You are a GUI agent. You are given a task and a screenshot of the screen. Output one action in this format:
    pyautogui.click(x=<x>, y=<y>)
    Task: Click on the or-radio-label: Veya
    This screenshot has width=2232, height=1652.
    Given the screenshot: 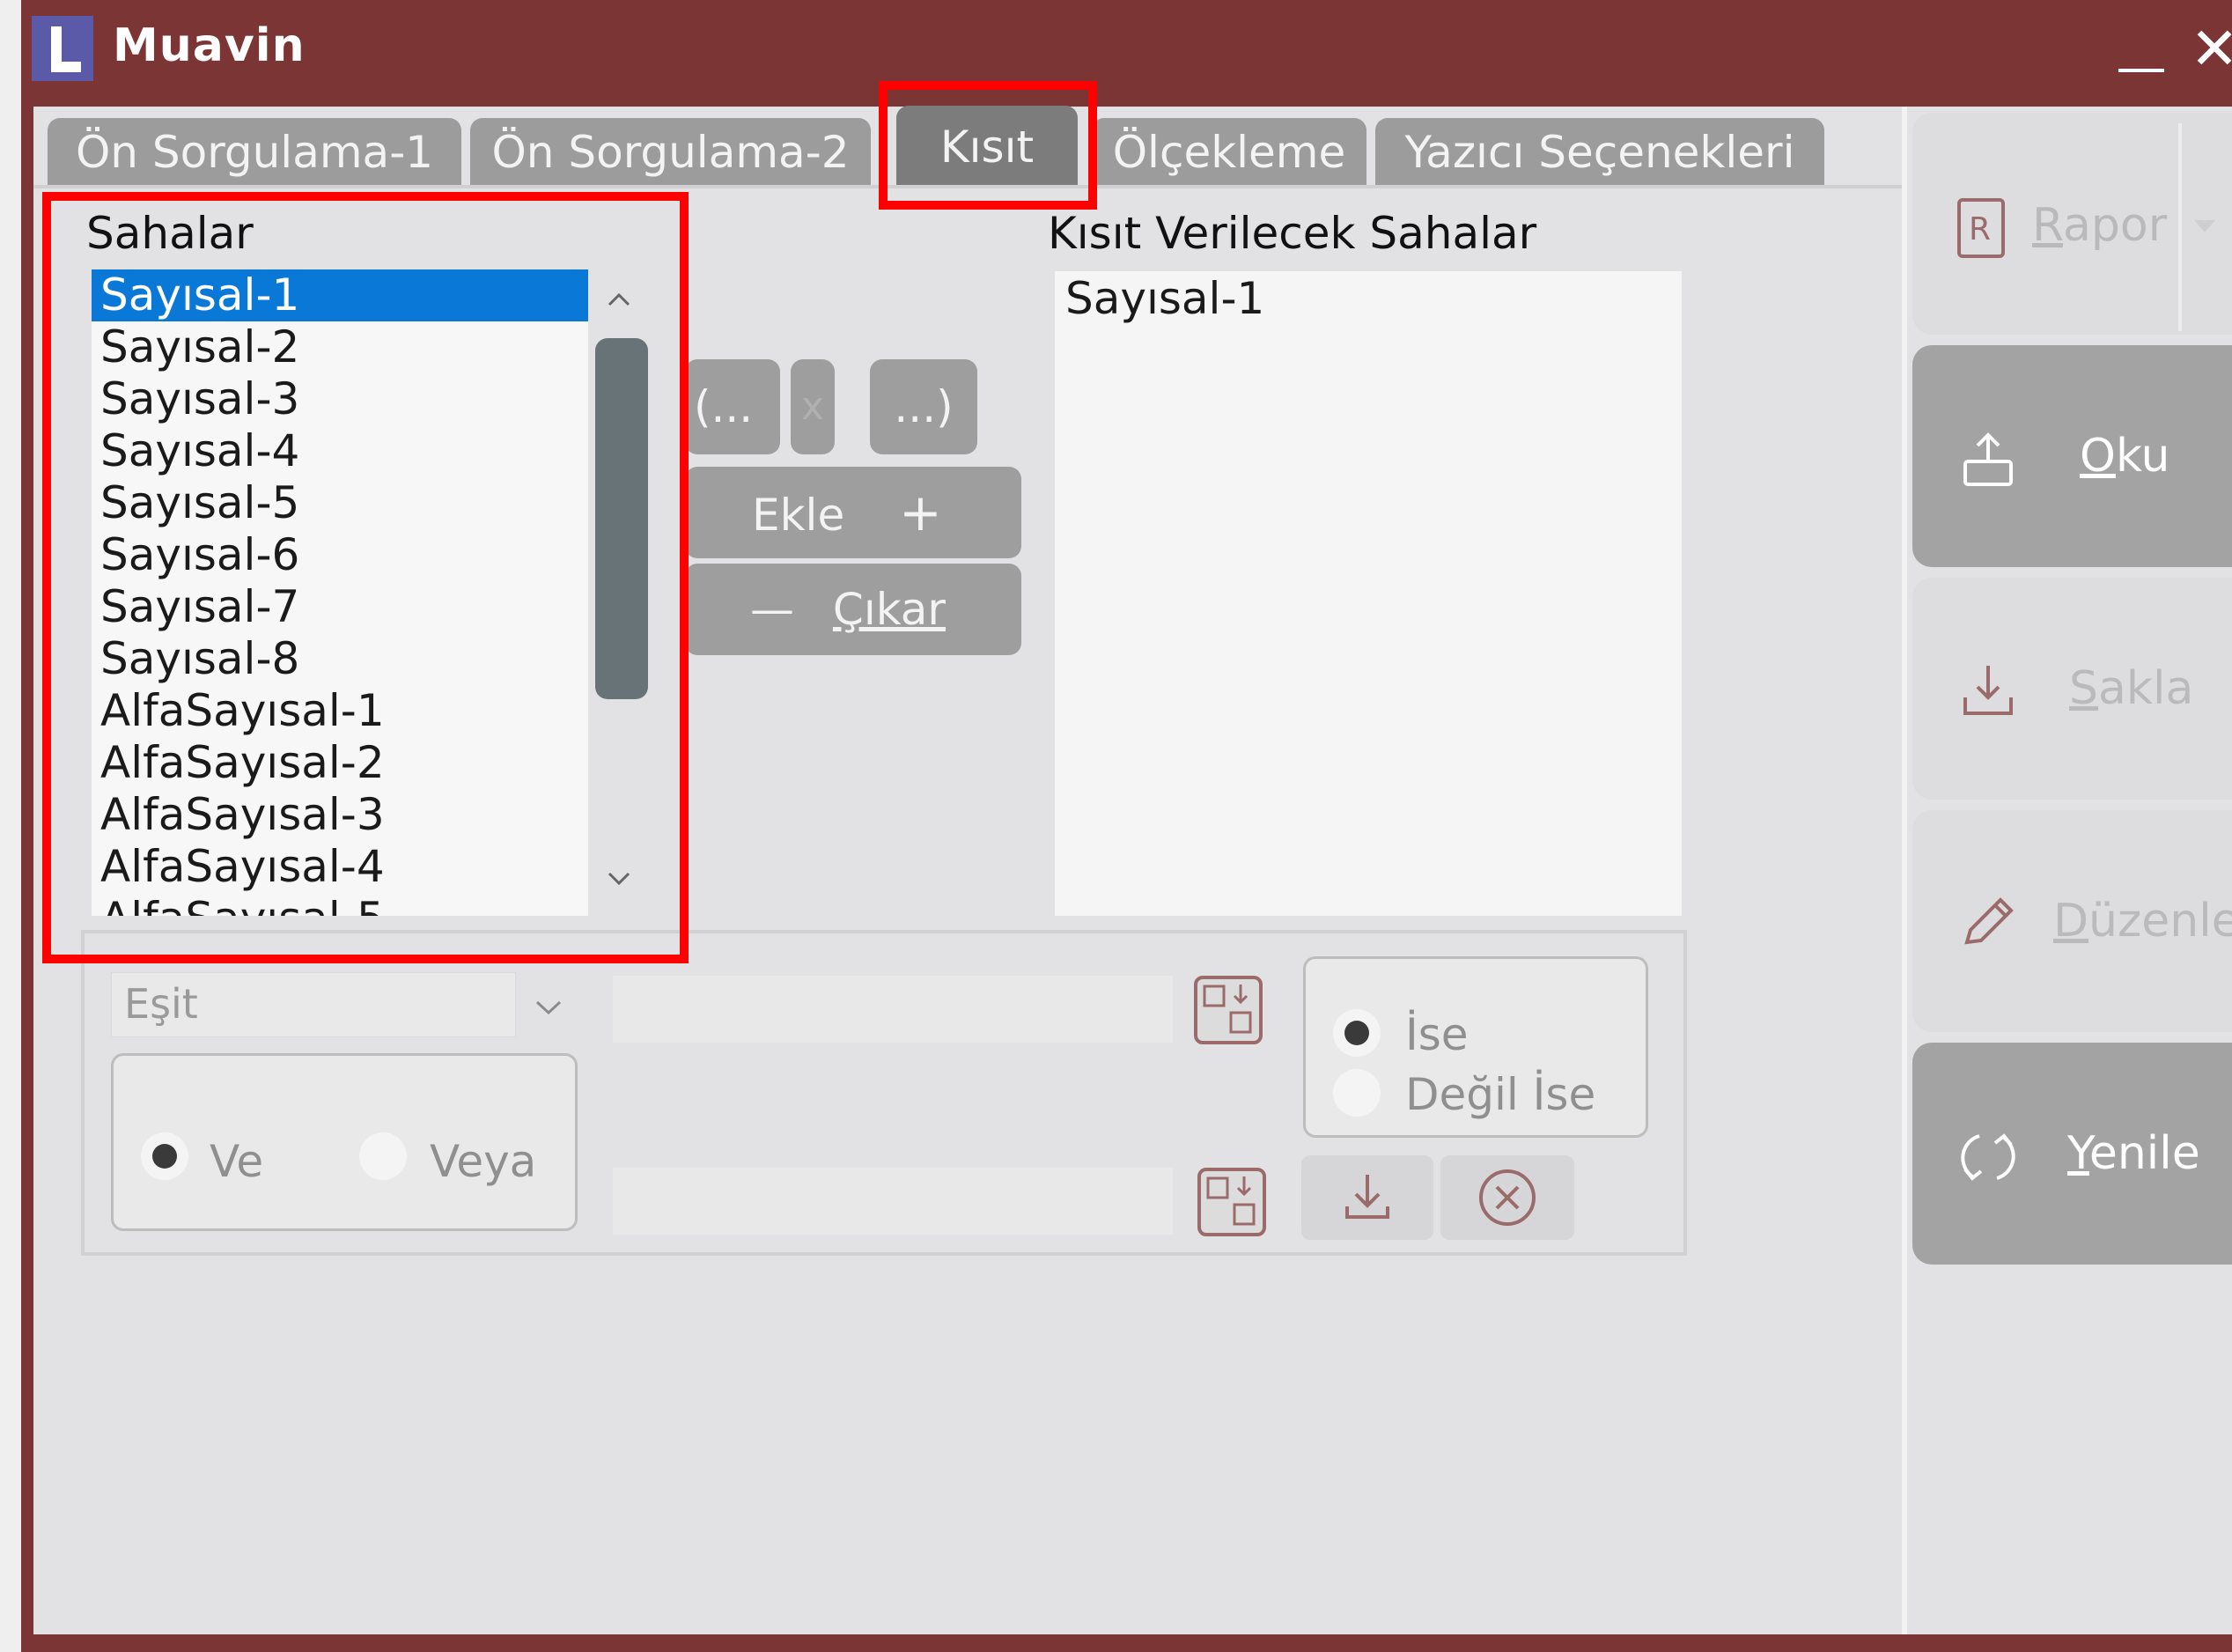 What is the action you would take?
    pyautogui.click(x=484, y=1161)
    